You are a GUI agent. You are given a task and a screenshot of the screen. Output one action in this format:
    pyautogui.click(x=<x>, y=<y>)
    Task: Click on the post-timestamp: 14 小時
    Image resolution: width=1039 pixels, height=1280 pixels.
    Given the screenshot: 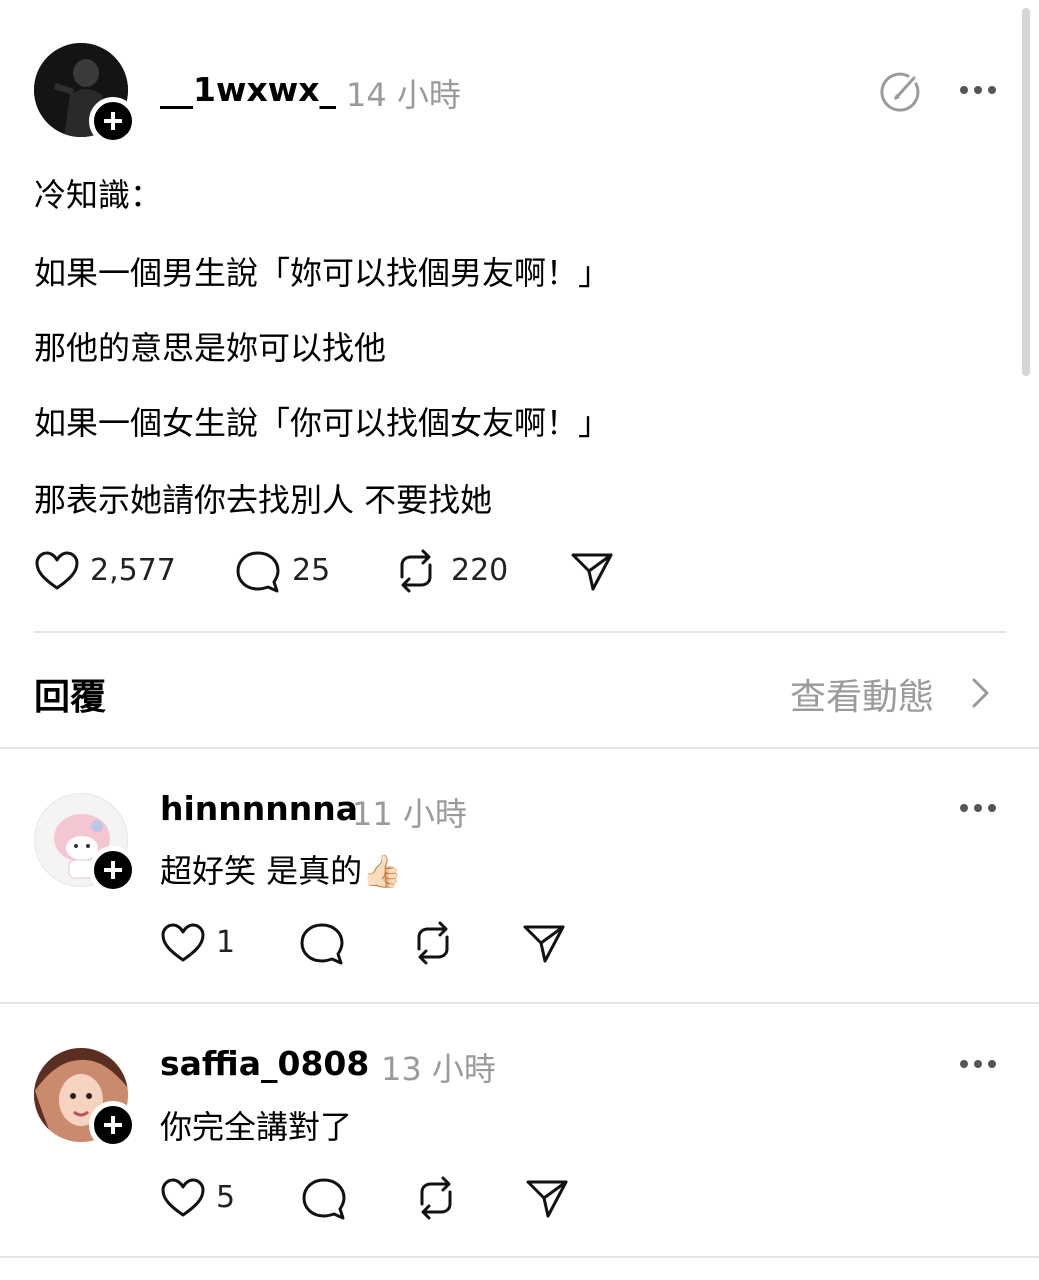 What is the action you would take?
    pyautogui.click(x=403, y=95)
    